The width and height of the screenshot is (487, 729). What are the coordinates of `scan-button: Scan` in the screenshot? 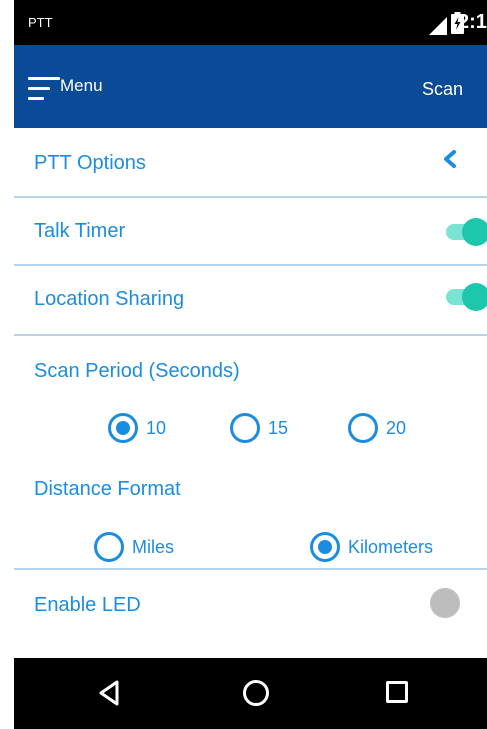 It's located at (442, 89).